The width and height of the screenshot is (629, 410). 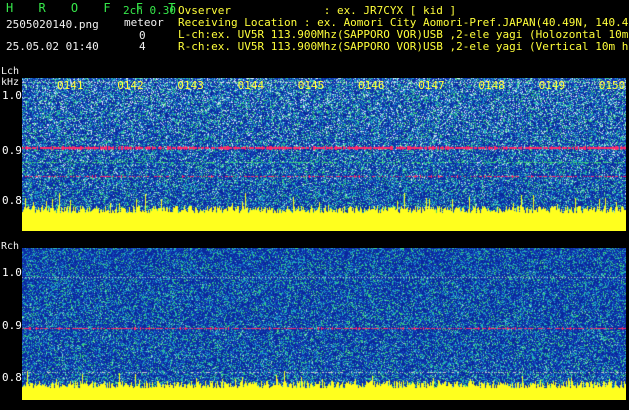 What do you see at coordinates (12, 150) in the screenshot?
I see `lch-tick-0-9: 0.9` at bounding box center [12, 150].